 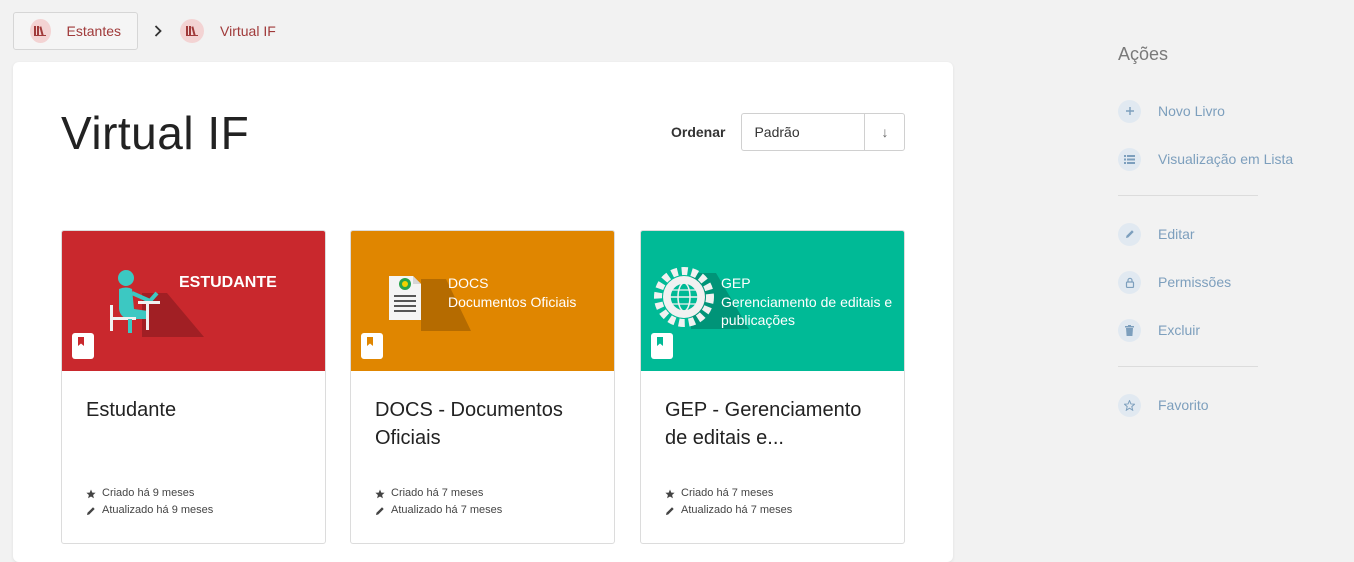 I want to click on actions-heading: Ações, so click(x=1143, y=54).